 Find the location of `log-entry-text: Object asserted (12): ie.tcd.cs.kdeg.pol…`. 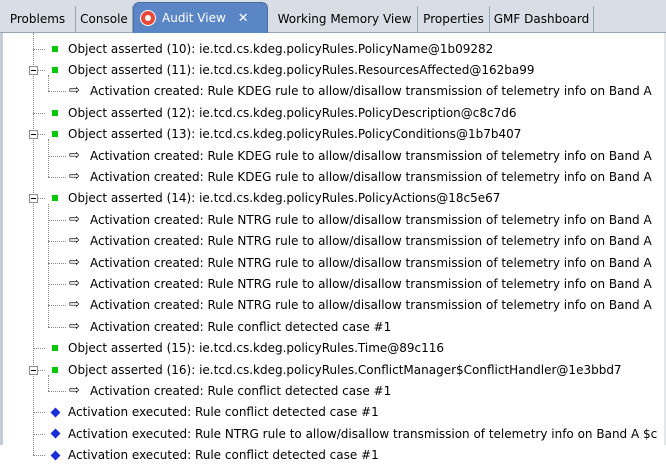

log-entry-text: Object asserted (12): ie.tcd.cs.kdeg.pol… is located at coordinates (292, 112).